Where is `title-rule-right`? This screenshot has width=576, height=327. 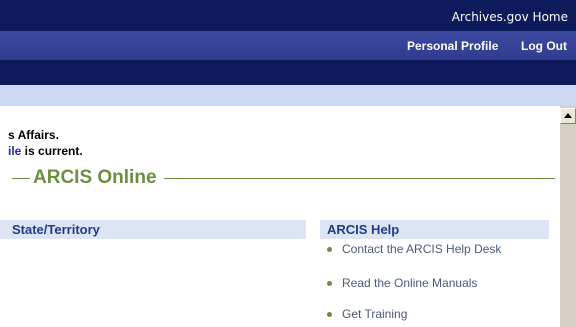
title-rule-right is located at coordinates (359, 178).